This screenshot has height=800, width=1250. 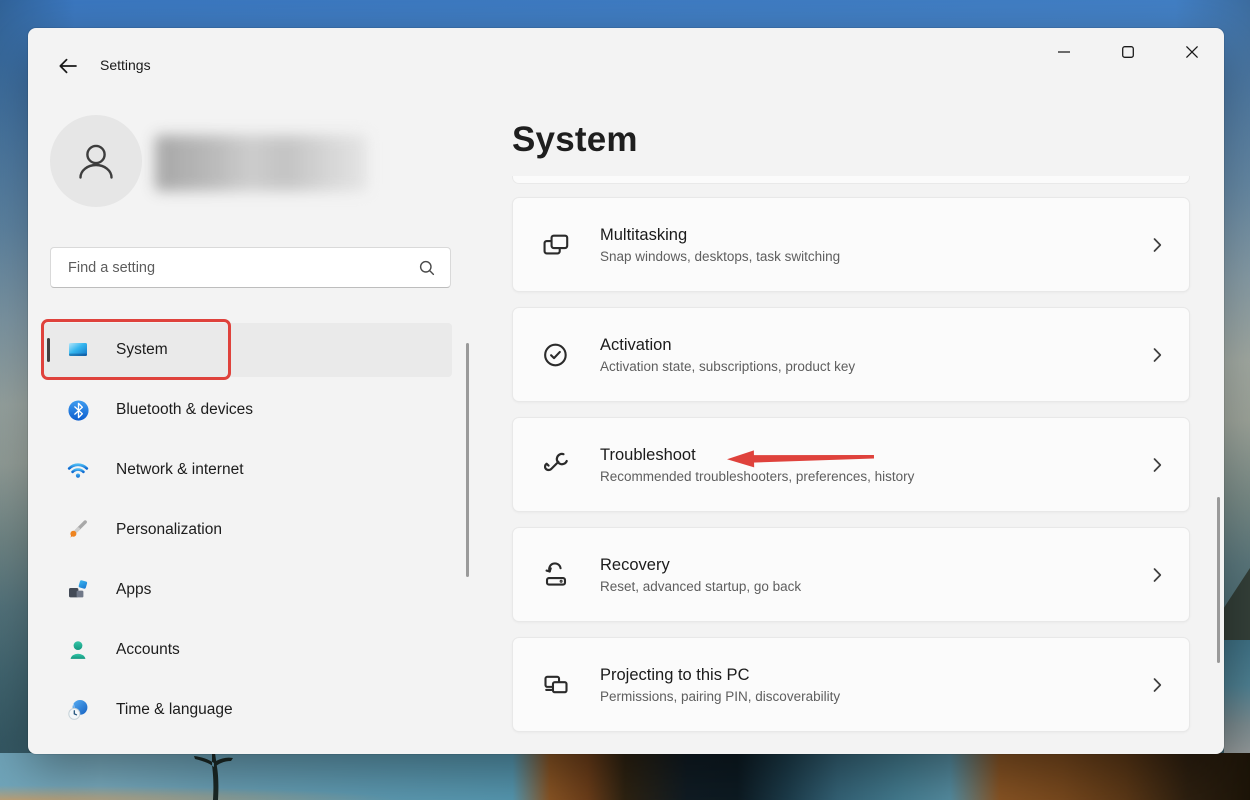 I want to click on sidebar-item-time-language: Time & language, so click(x=248, y=710).